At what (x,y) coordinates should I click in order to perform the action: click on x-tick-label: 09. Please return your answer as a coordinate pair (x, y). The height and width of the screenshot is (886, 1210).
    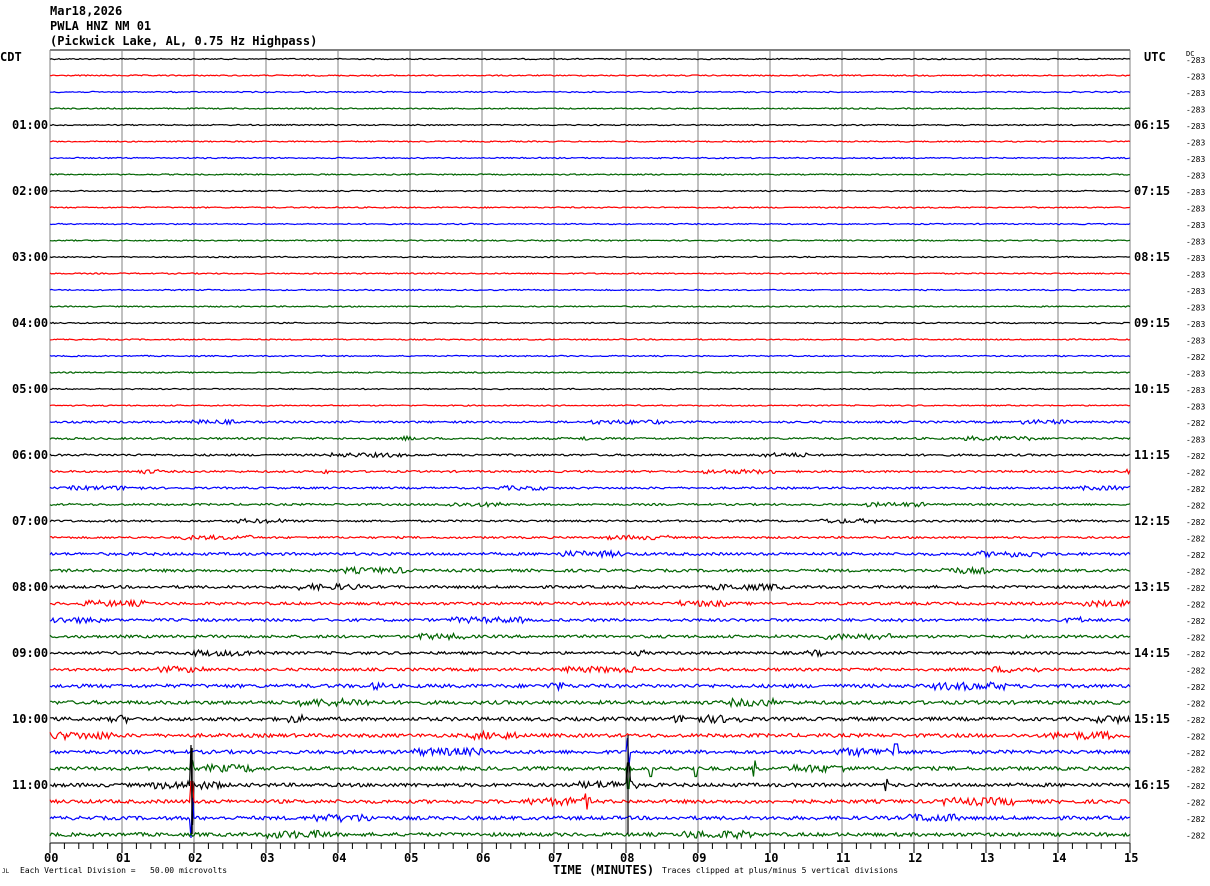
    Looking at the image, I should click on (699, 858).